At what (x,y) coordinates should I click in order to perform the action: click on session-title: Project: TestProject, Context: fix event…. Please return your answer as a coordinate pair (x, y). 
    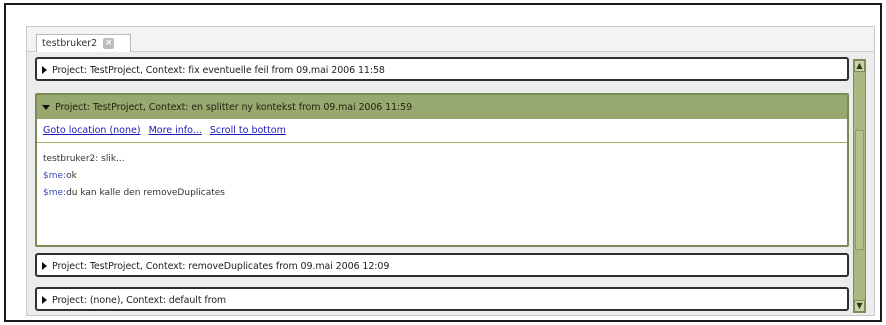
    Looking at the image, I should click on (218, 70).